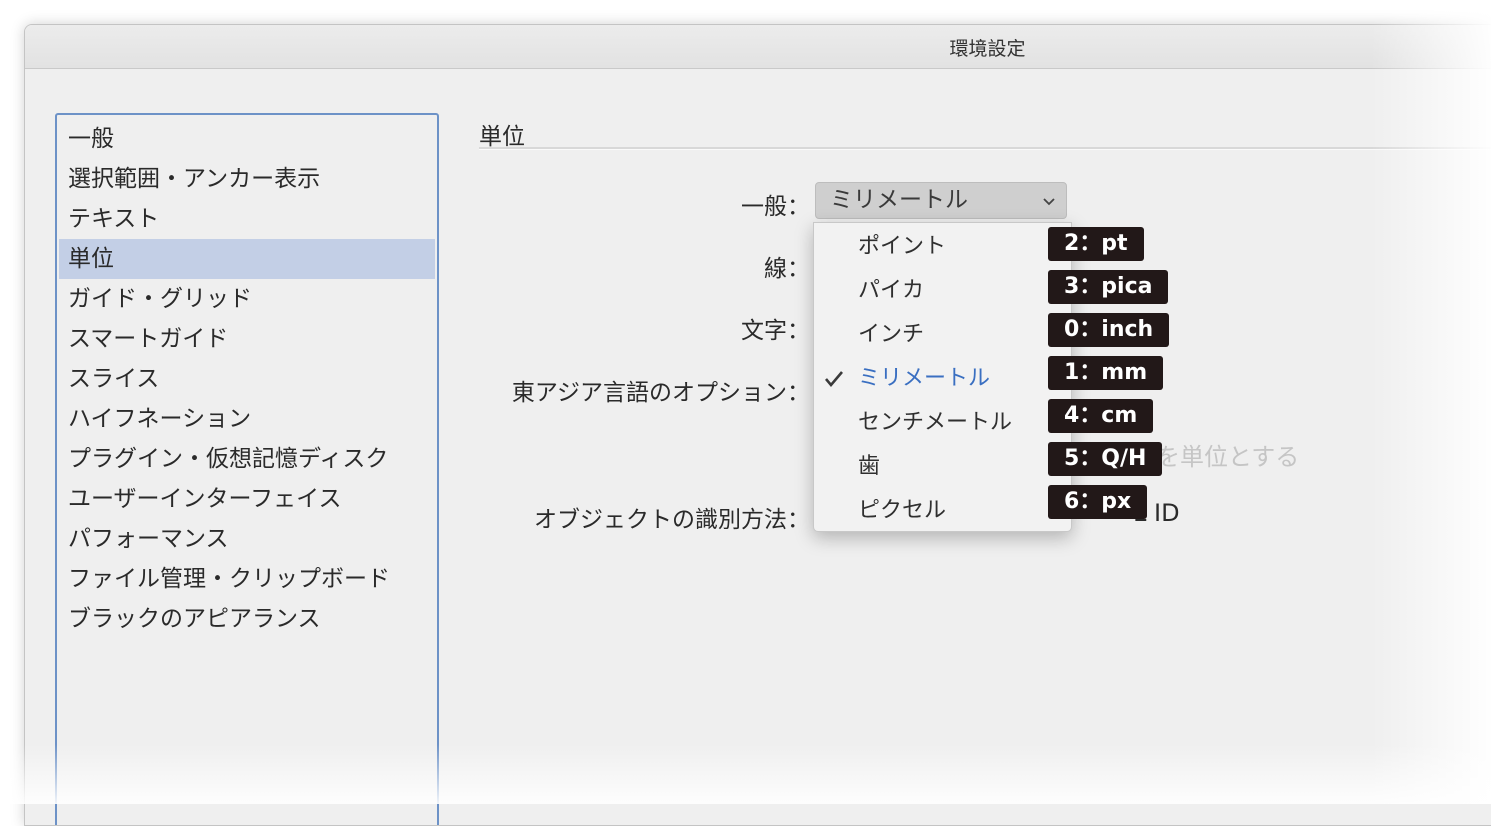  What do you see at coordinates (617, 202) in the screenshot?
I see `general-row: 一般：` at bounding box center [617, 202].